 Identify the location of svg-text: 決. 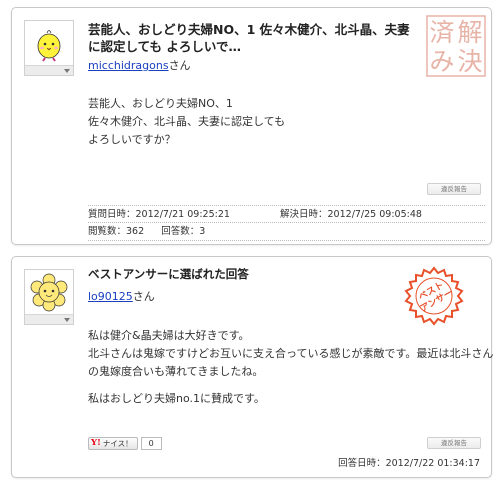
(469, 61).